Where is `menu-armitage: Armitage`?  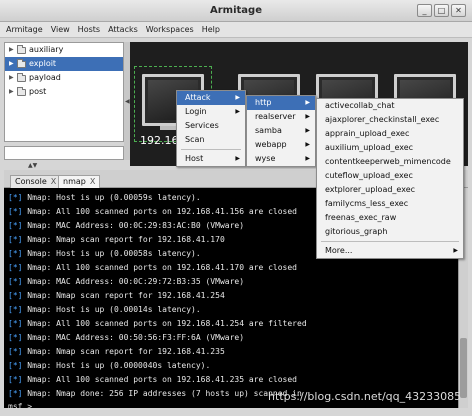 menu-armitage: Armitage is located at coordinates (24, 29).